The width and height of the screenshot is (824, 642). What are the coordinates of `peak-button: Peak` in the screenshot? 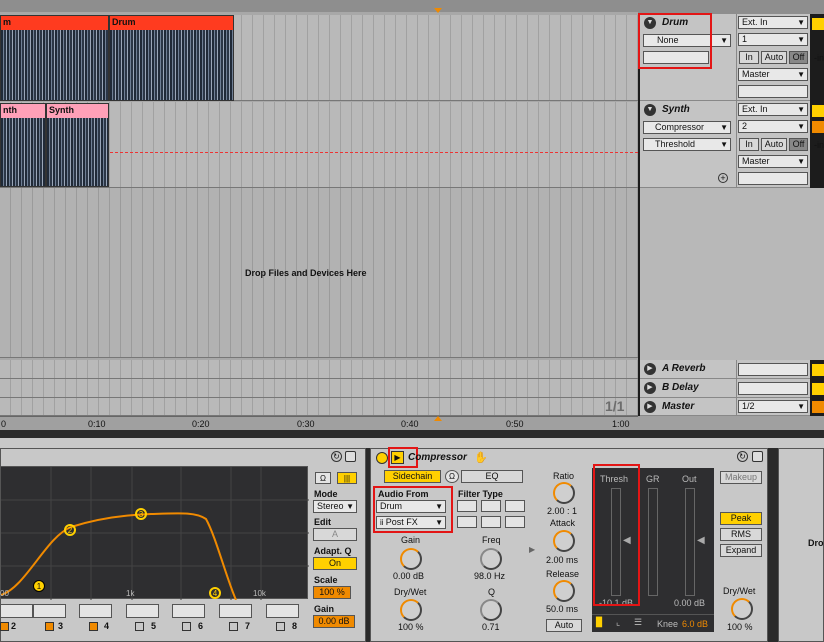 It's located at (741, 518).